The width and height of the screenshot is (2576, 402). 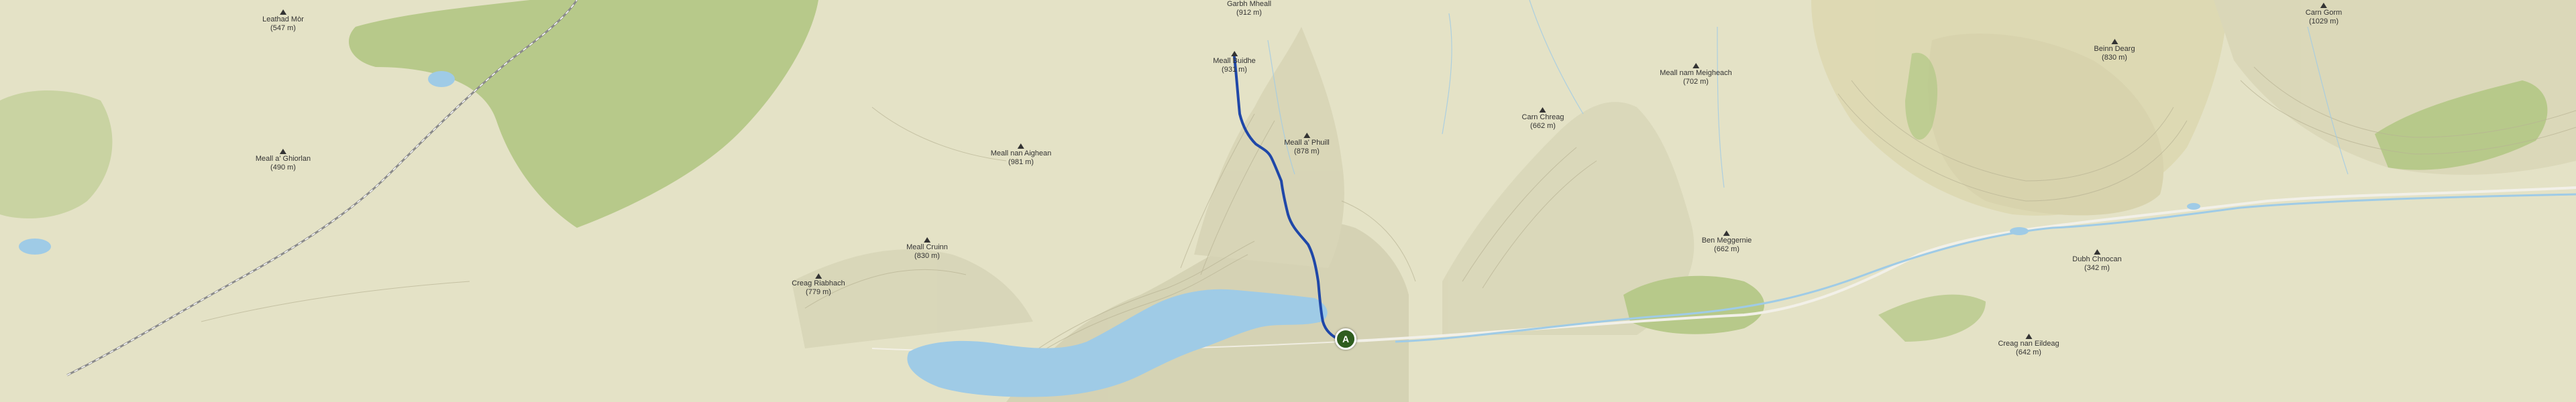 I want to click on peak-carn-gorm: Carn Gorm (1029 m), so click(x=2324, y=14).